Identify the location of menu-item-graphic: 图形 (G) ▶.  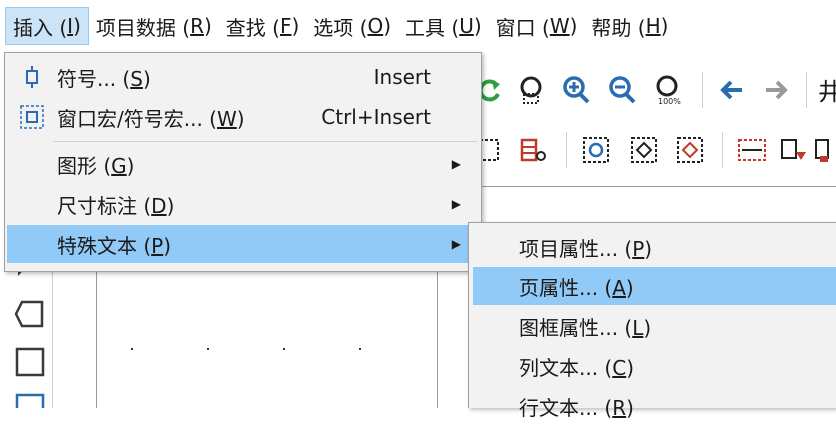
(243, 164).